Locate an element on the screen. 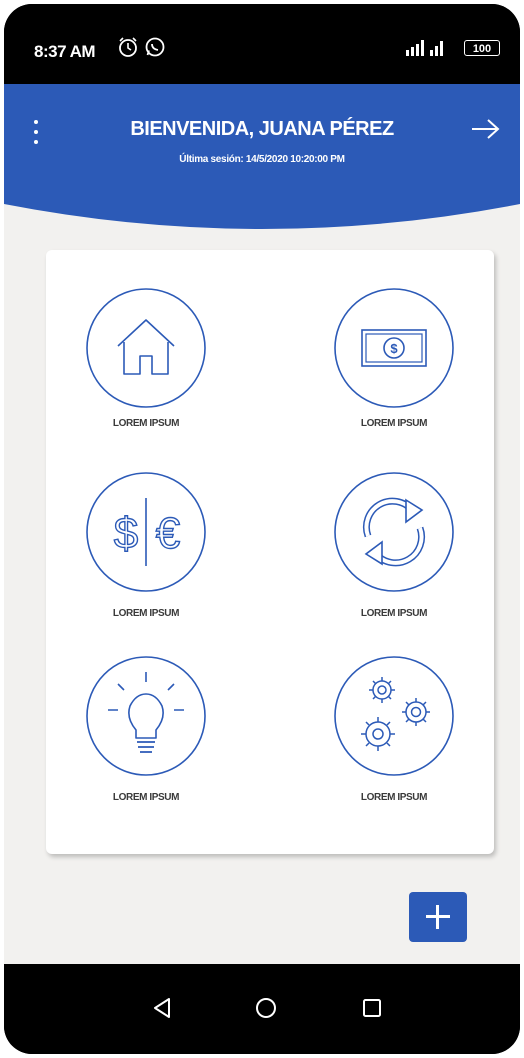 The image size is (524, 1058). menu-item-ideas: LOREM IPSUM is located at coordinates (146, 749).